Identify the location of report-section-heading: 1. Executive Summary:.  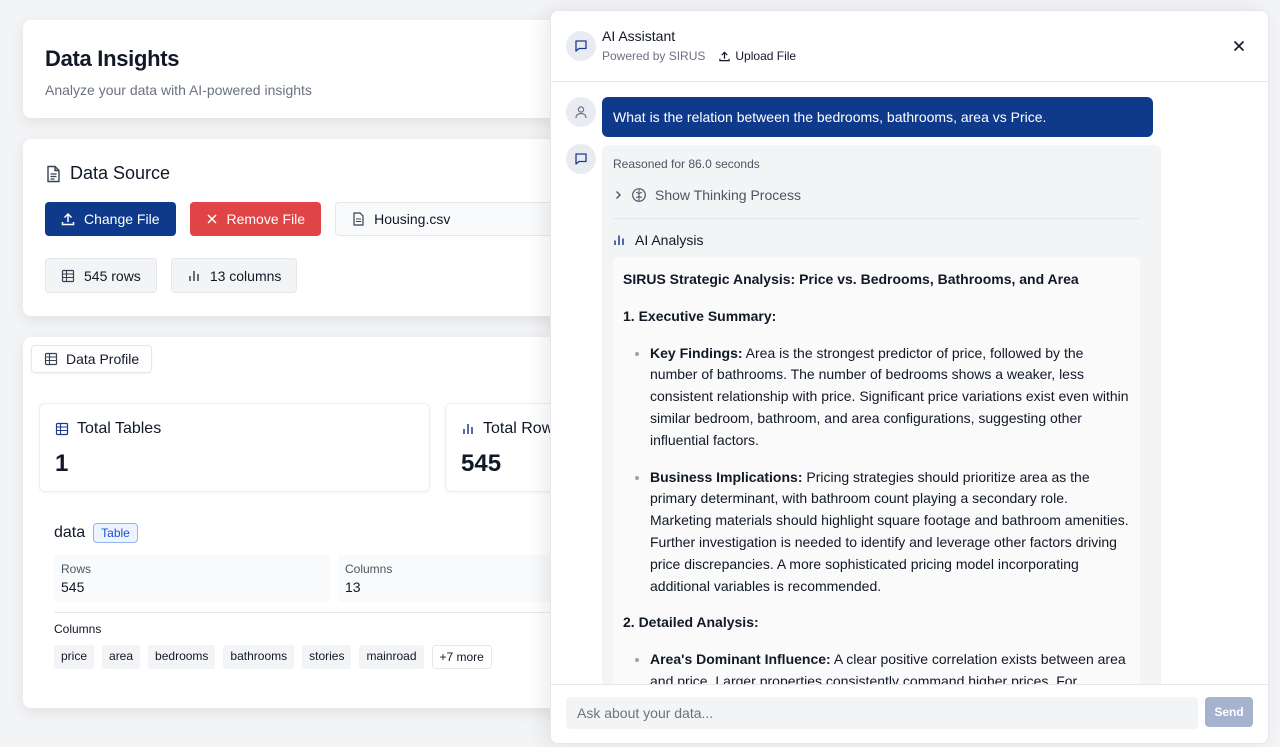
(700, 315).